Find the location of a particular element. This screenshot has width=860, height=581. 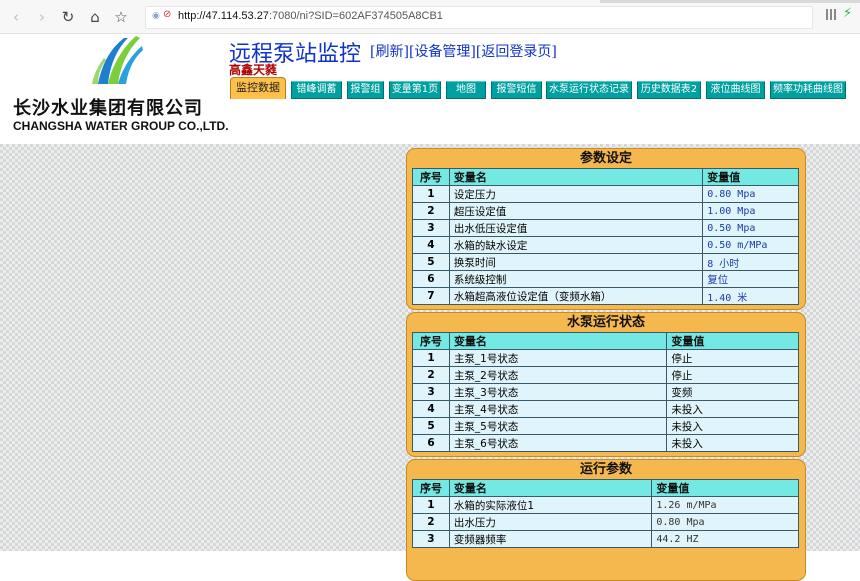

home-icon: ⌂ is located at coordinates (95, 17).